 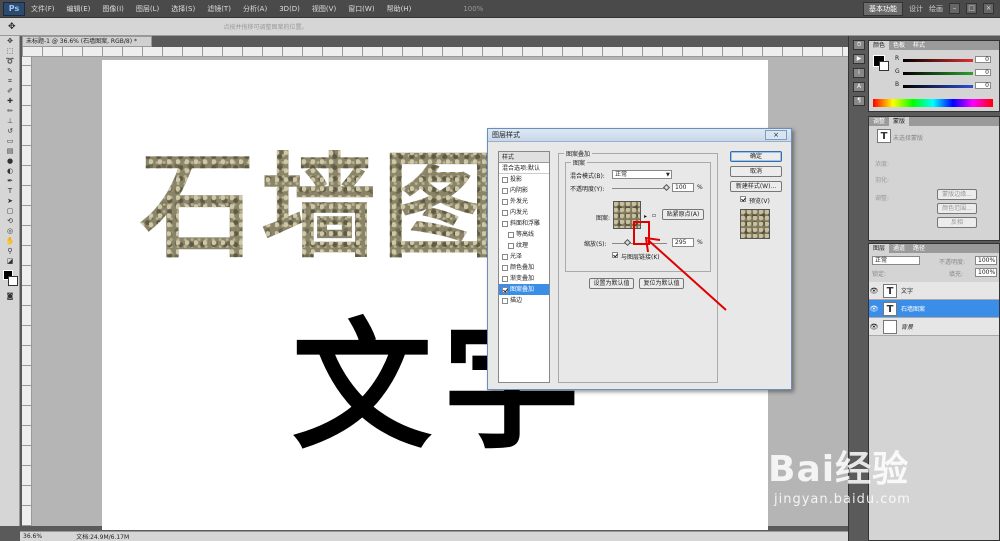 I want to click on pattern-menu-icon: ▸, so click(x=645, y=216).